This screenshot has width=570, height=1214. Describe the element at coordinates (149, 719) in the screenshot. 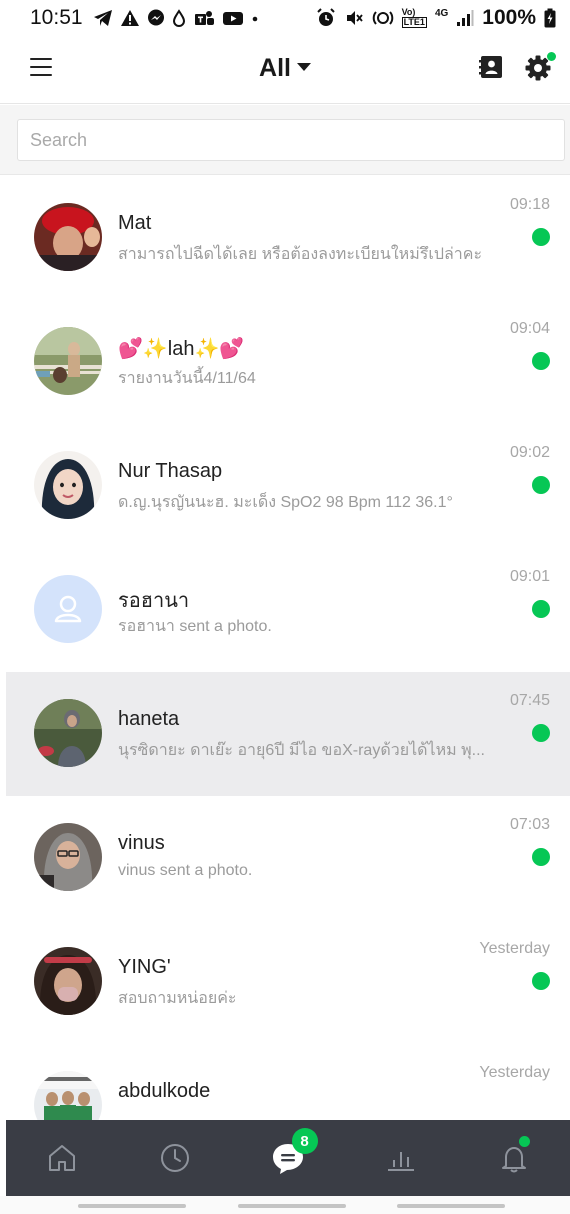

I see `chat-name: haneta` at that location.